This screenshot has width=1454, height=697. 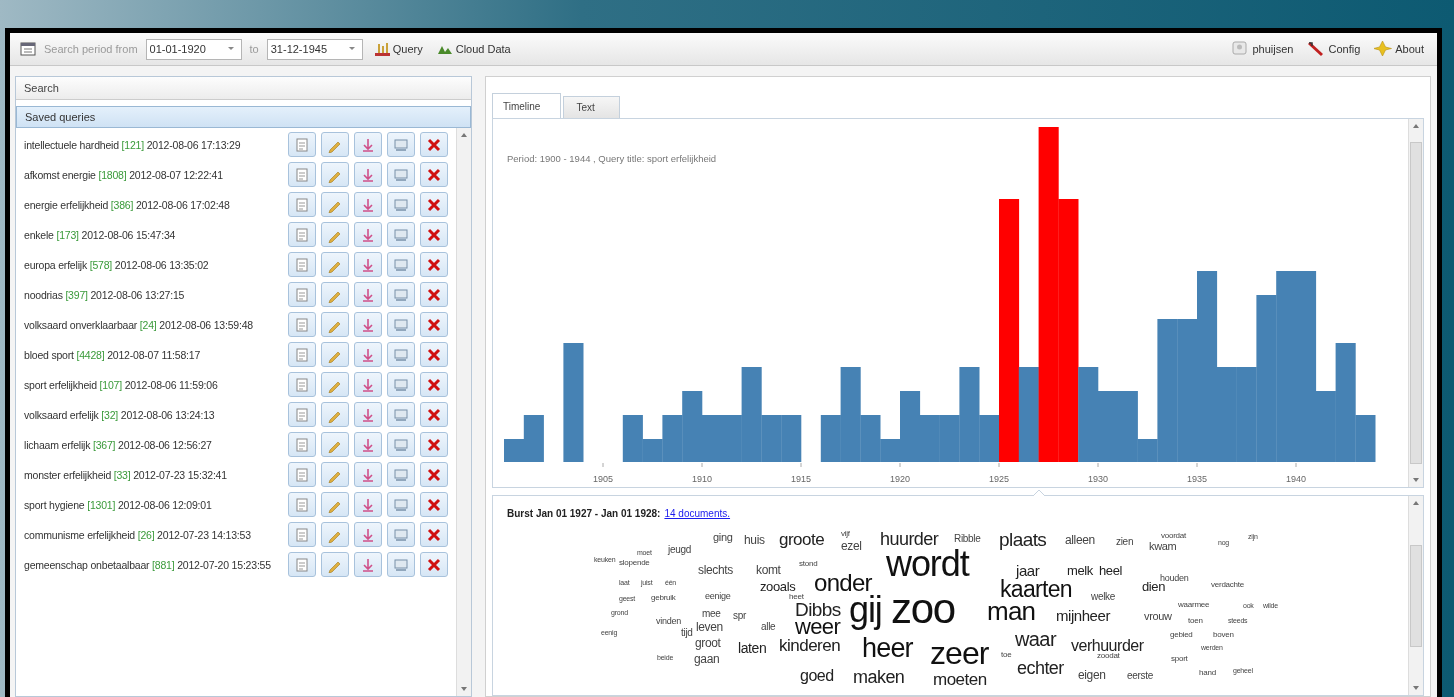 What do you see at coordinates (527, 106) in the screenshot?
I see `tab: Timeline` at bounding box center [527, 106].